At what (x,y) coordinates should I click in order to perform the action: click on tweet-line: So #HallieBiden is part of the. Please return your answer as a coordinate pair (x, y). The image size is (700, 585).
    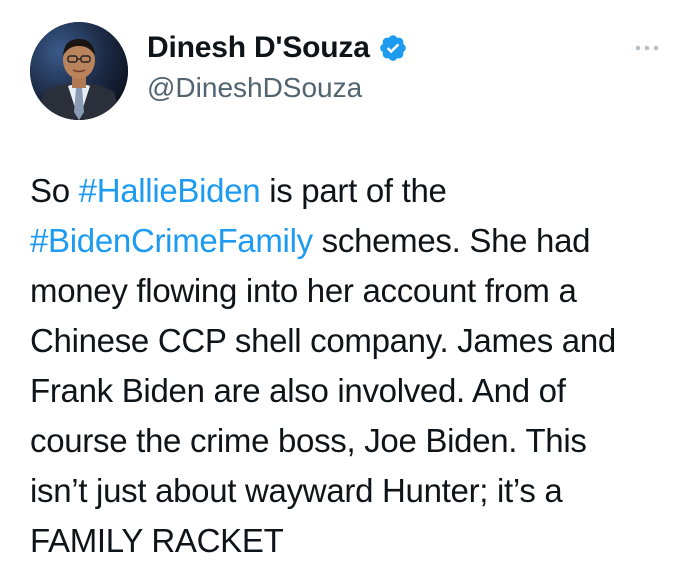
    Looking at the image, I should click on (360, 191).